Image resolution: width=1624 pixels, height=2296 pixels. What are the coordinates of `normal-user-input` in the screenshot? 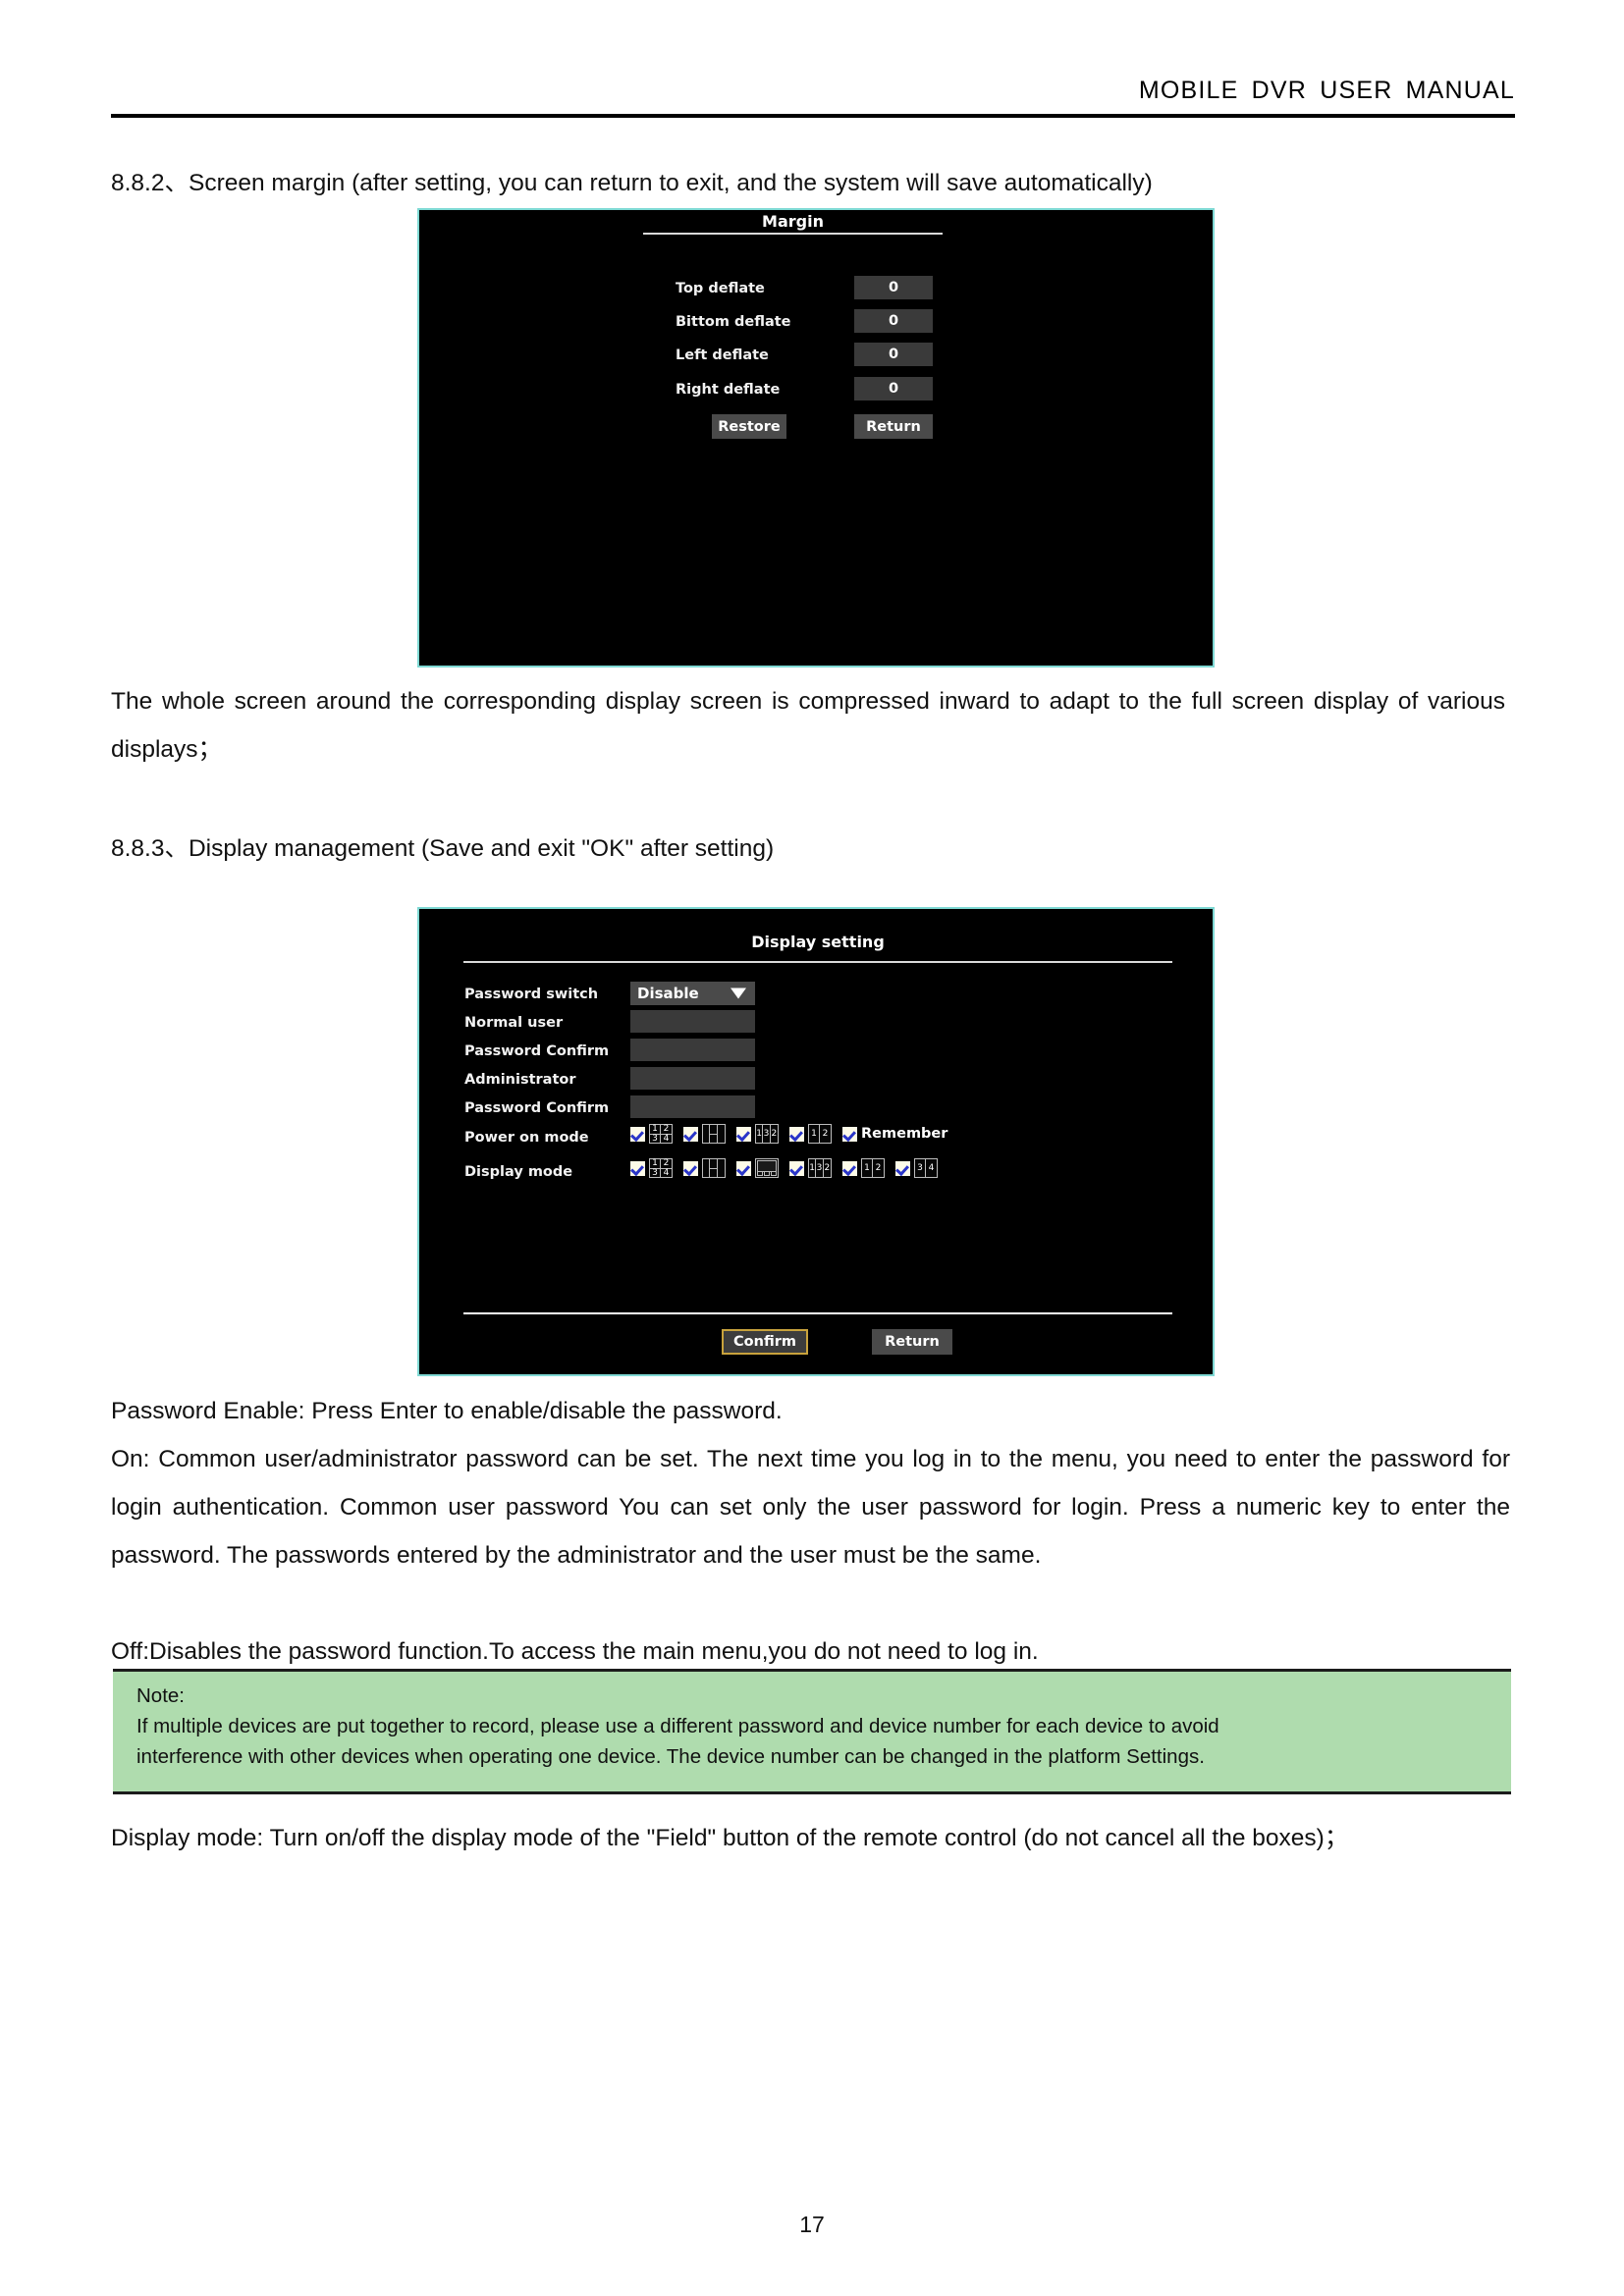 It's located at (692, 1021).